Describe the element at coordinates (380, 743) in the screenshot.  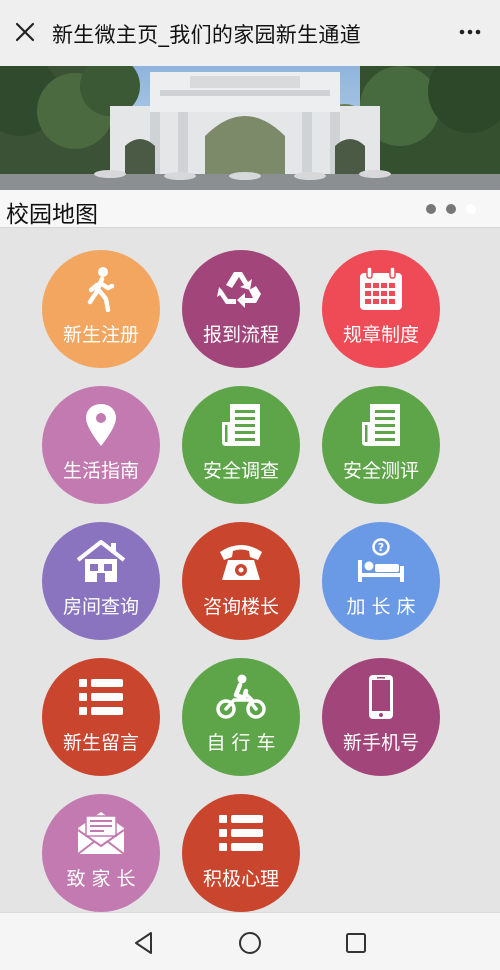
I see `tile-label: 新手机号` at that location.